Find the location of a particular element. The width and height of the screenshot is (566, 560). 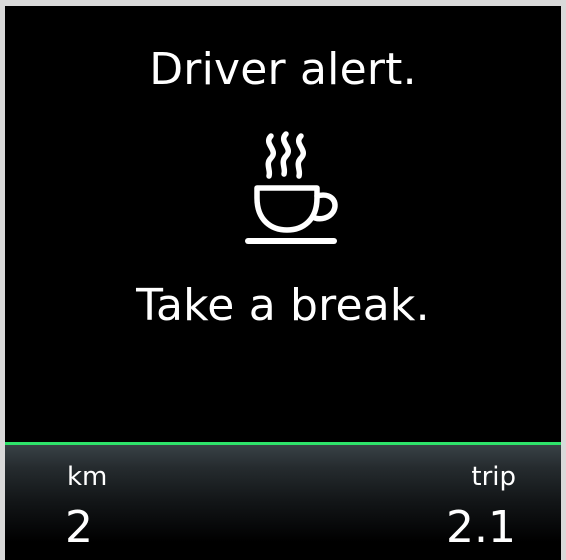

distance-value: 2 is located at coordinates (79, 527).